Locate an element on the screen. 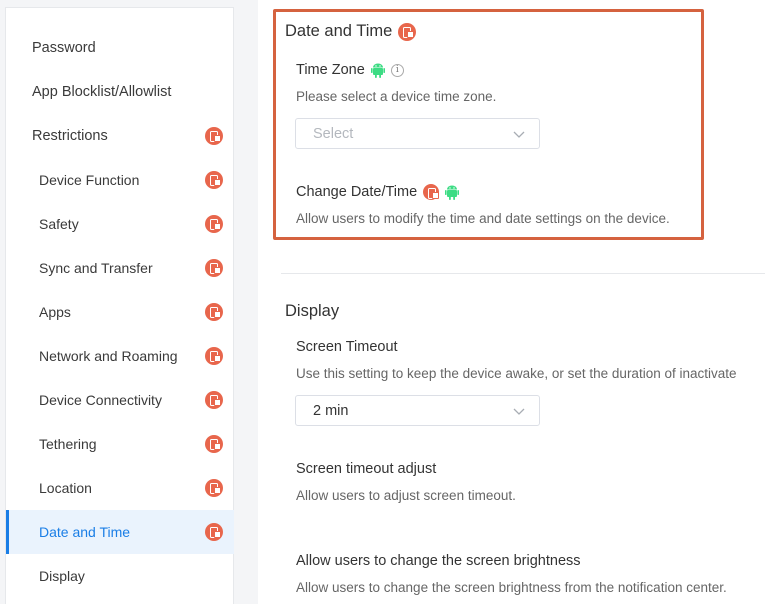  screen-timeout-title: Screen Timeout is located at coordinates (347, 347).